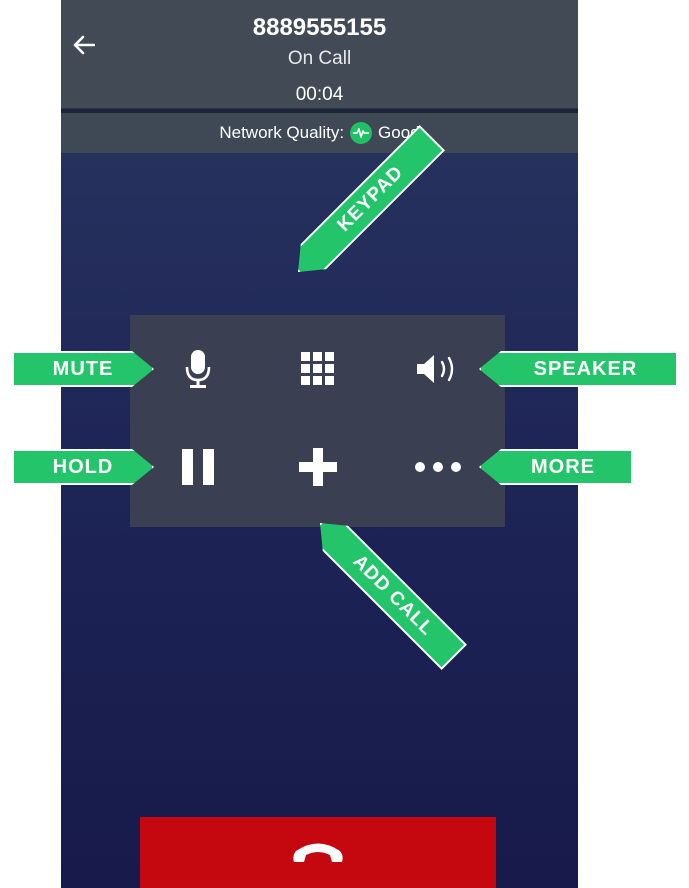  I want to click on speaker-callout: SPEAKER, so click(578, 369).